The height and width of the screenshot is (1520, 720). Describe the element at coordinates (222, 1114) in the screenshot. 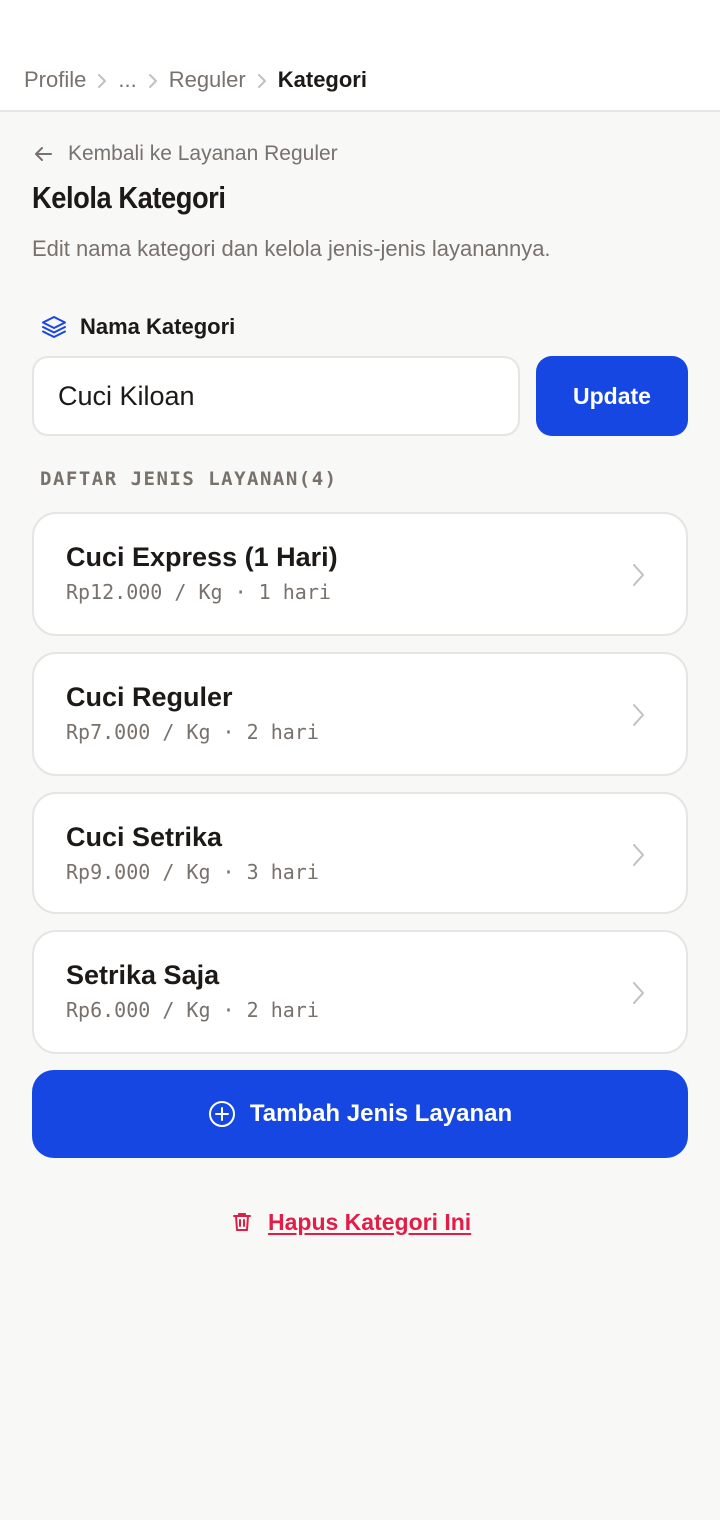

I see `plus-circle-icon` at that location.